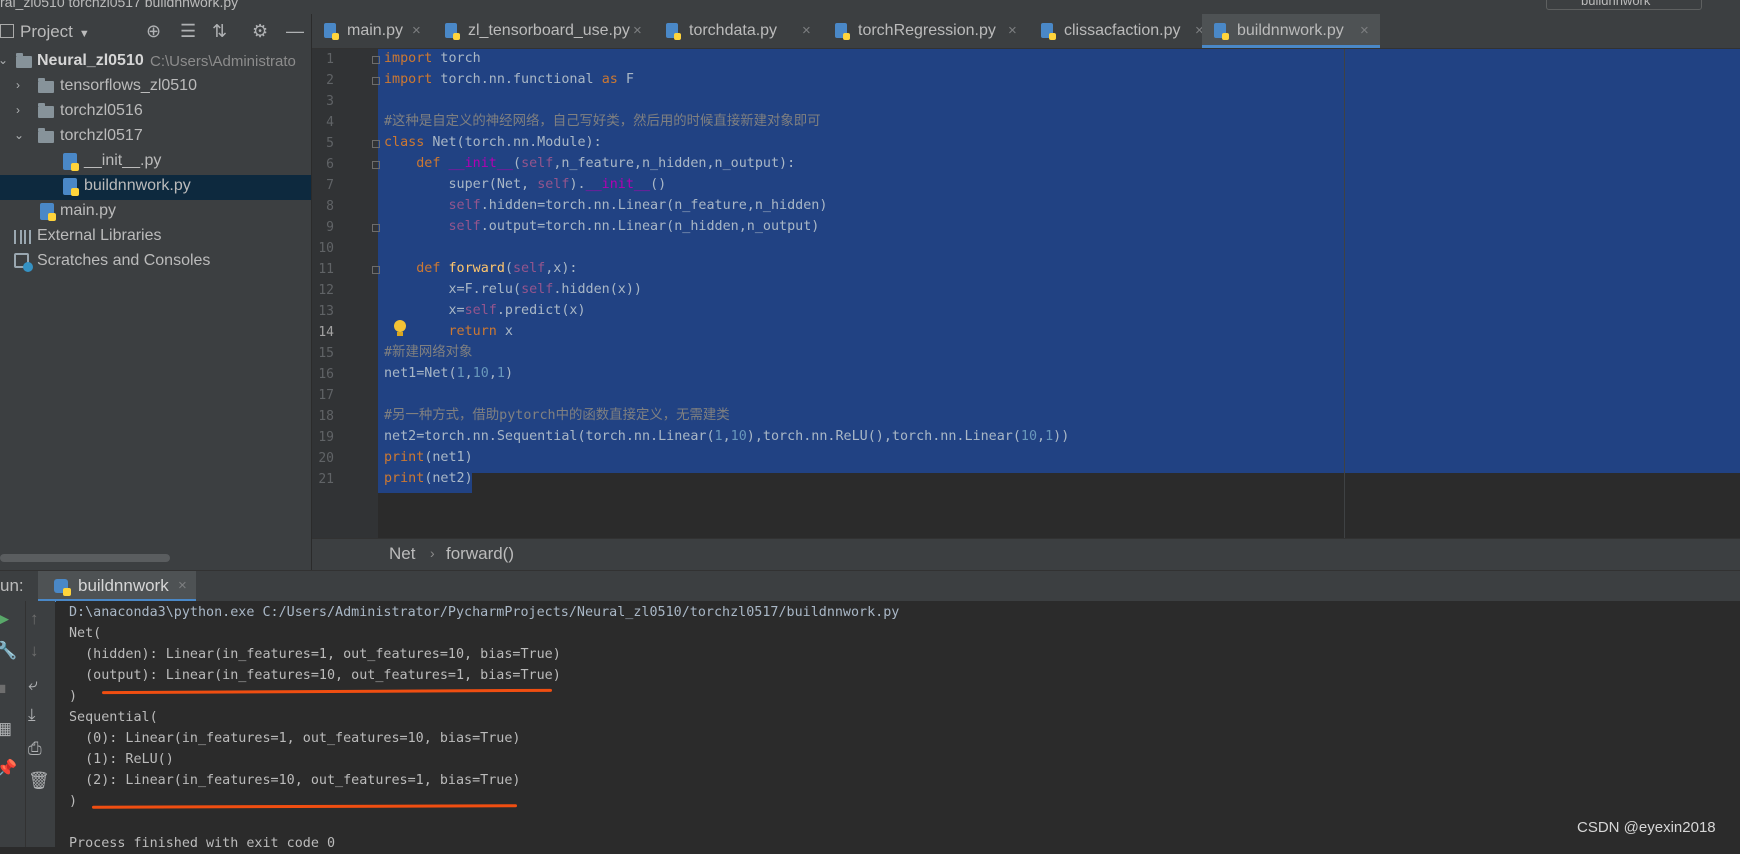 This screenshot has width=1740, height=854. I want to click on tree-item-neural-zl0510: ⌄ Neural_zl0510 C:\Users\Administrato, so click(155, 62).